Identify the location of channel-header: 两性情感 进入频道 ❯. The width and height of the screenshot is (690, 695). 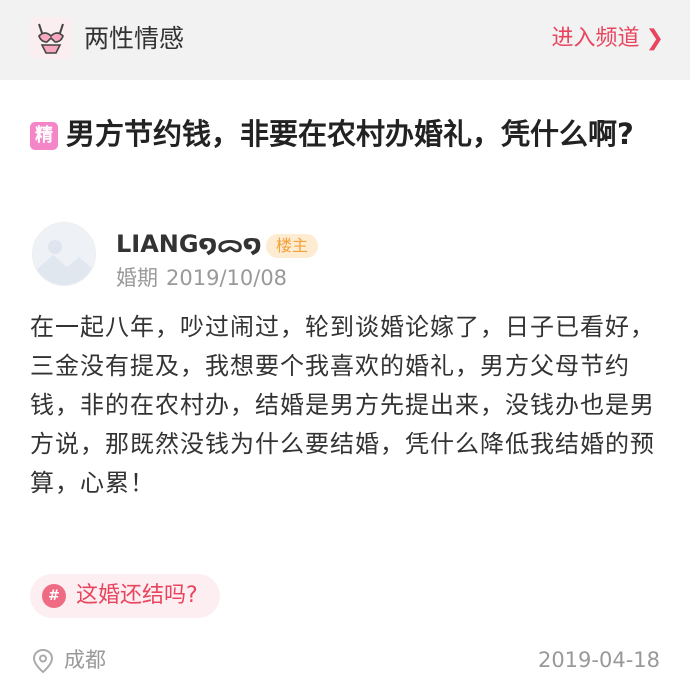
(345, 40).